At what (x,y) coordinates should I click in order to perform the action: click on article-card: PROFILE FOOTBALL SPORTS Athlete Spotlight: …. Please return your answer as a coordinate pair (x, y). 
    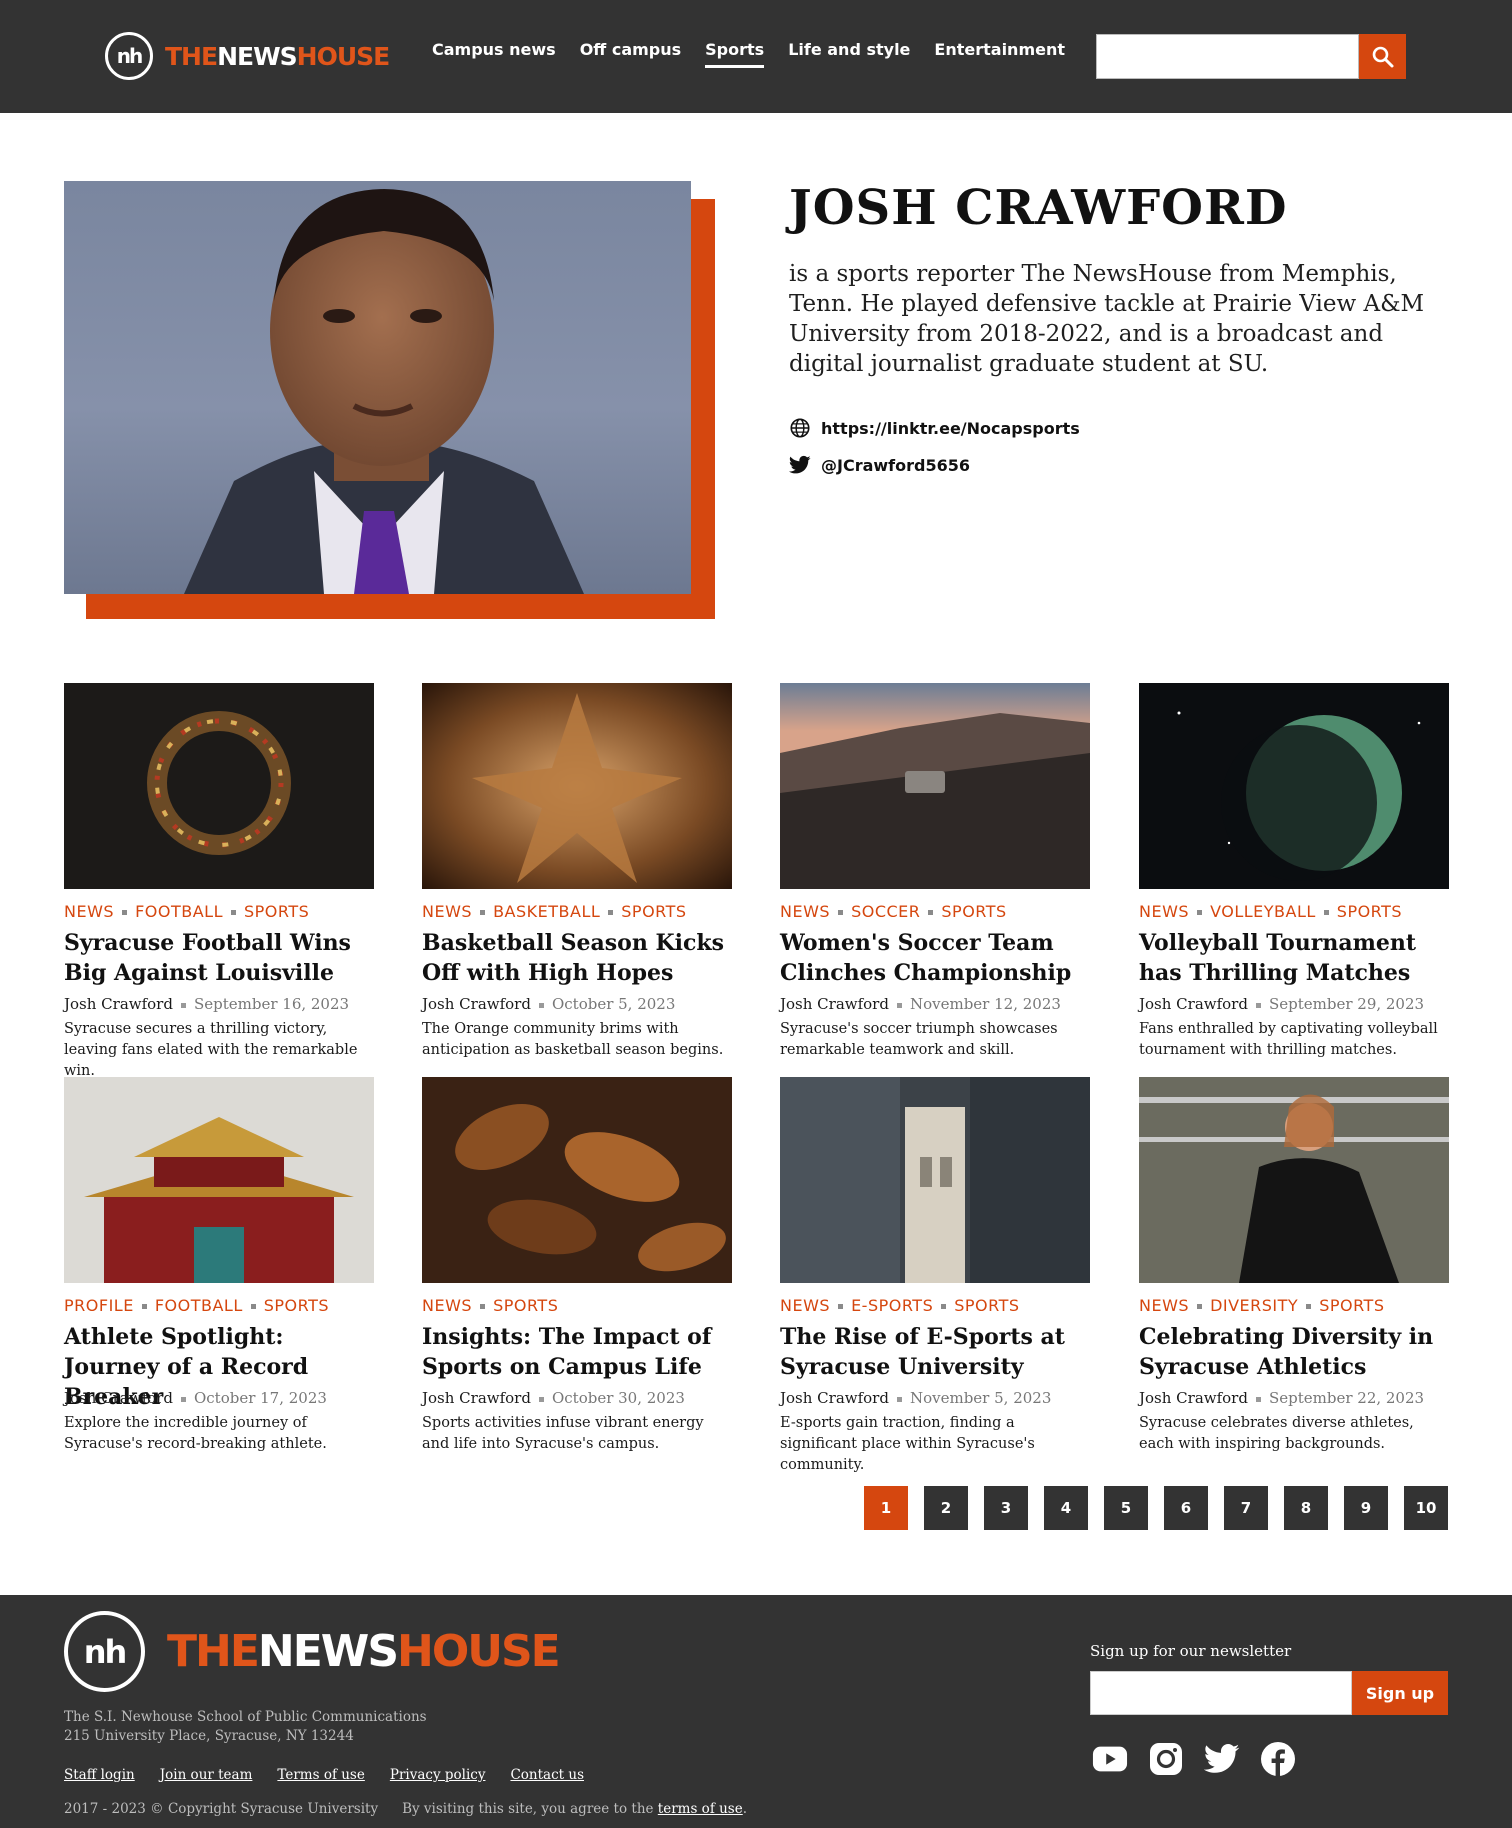
    Looking at the image, I should click on (219, 1266).